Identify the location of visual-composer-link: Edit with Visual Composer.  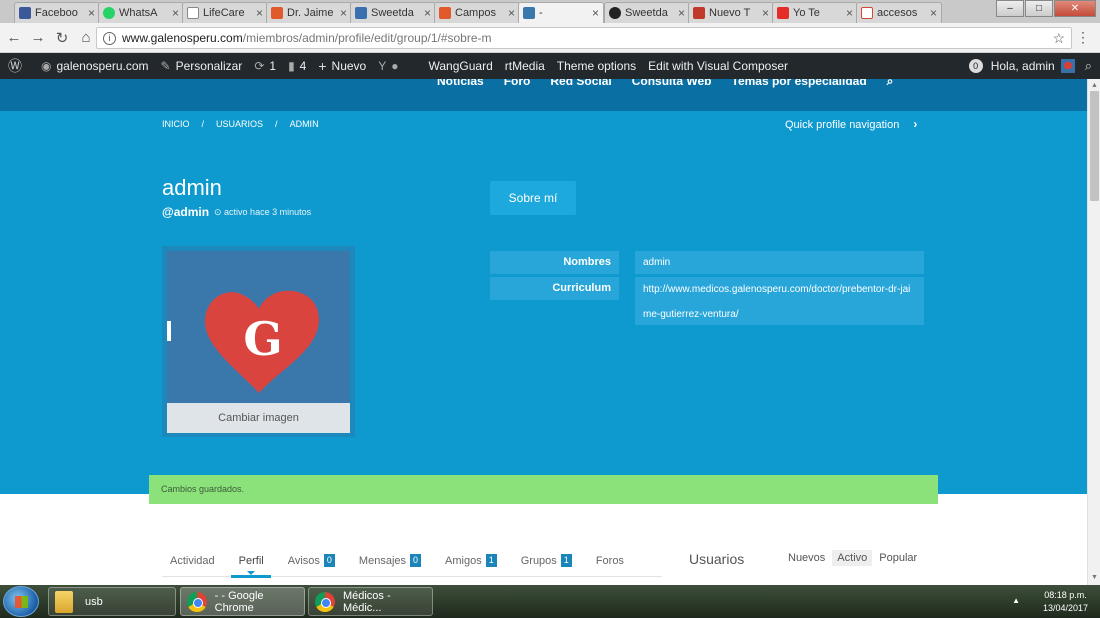
(718, 66).